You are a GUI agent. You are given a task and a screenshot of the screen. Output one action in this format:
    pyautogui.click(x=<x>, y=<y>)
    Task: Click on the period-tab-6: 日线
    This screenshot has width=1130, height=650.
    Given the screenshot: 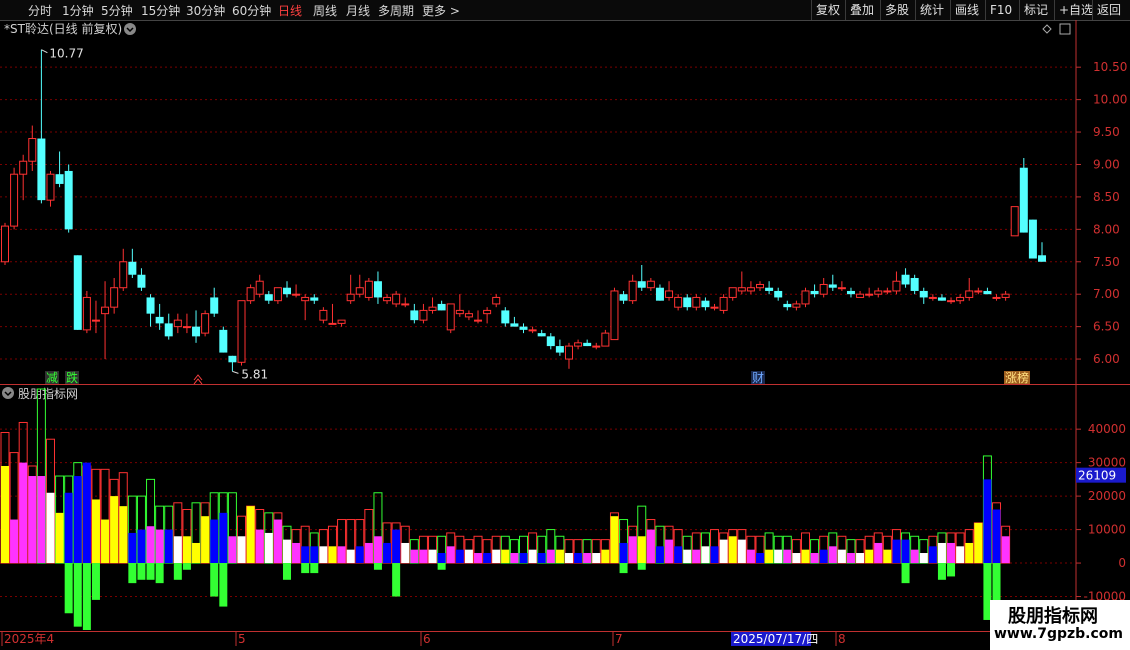 What is the action you would take?
    pyautogui.click(x=290, y=10)
    